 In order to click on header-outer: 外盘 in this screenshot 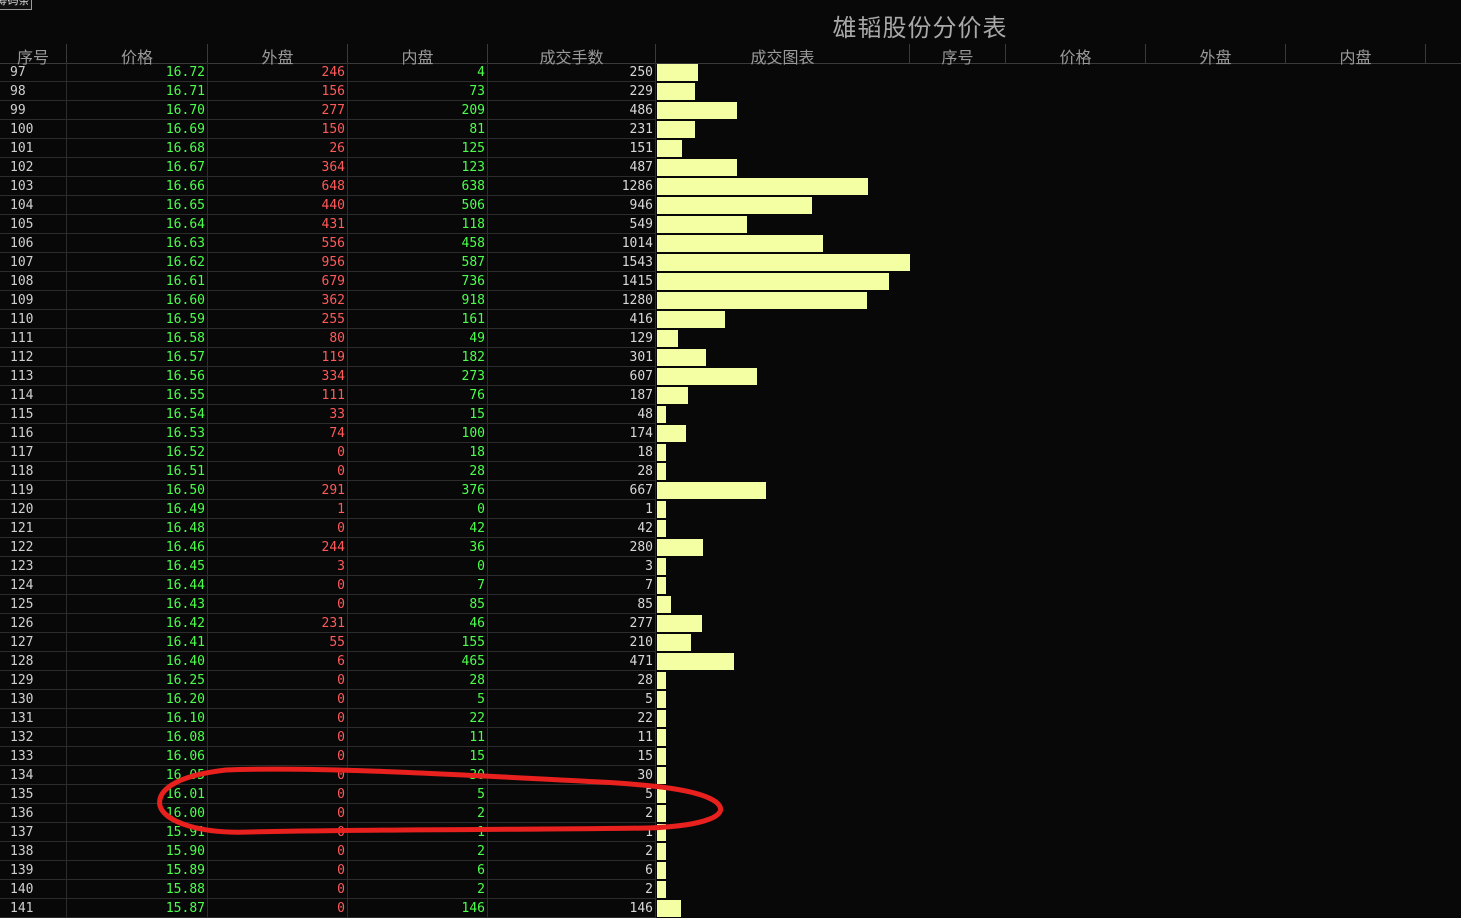, I will do `click(278, 55)`.